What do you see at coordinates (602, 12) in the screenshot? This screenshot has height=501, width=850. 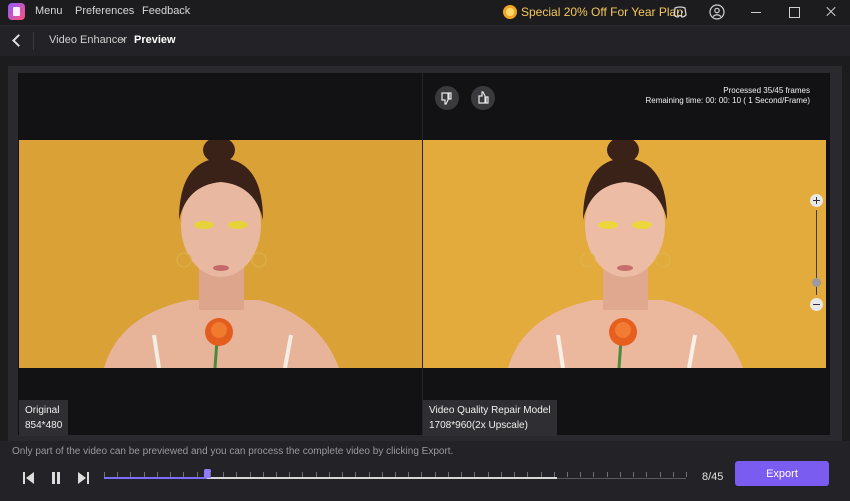 I see `promo-text: Special 20% Off For Year Plan` at bounding box center [602, 12].